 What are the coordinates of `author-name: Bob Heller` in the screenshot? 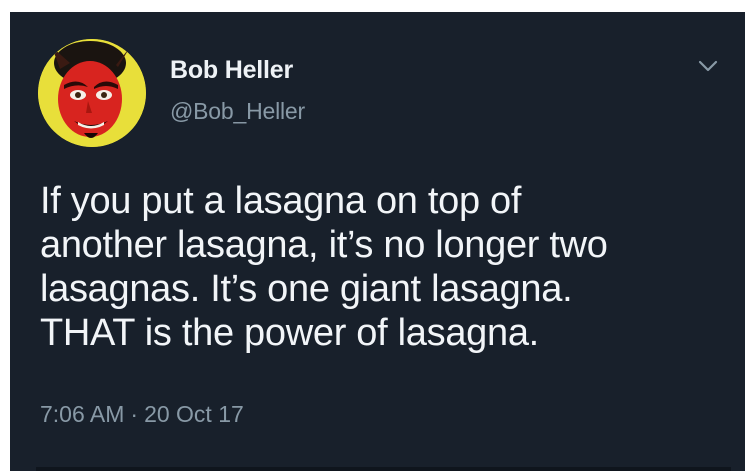 It's located at (231, 70).